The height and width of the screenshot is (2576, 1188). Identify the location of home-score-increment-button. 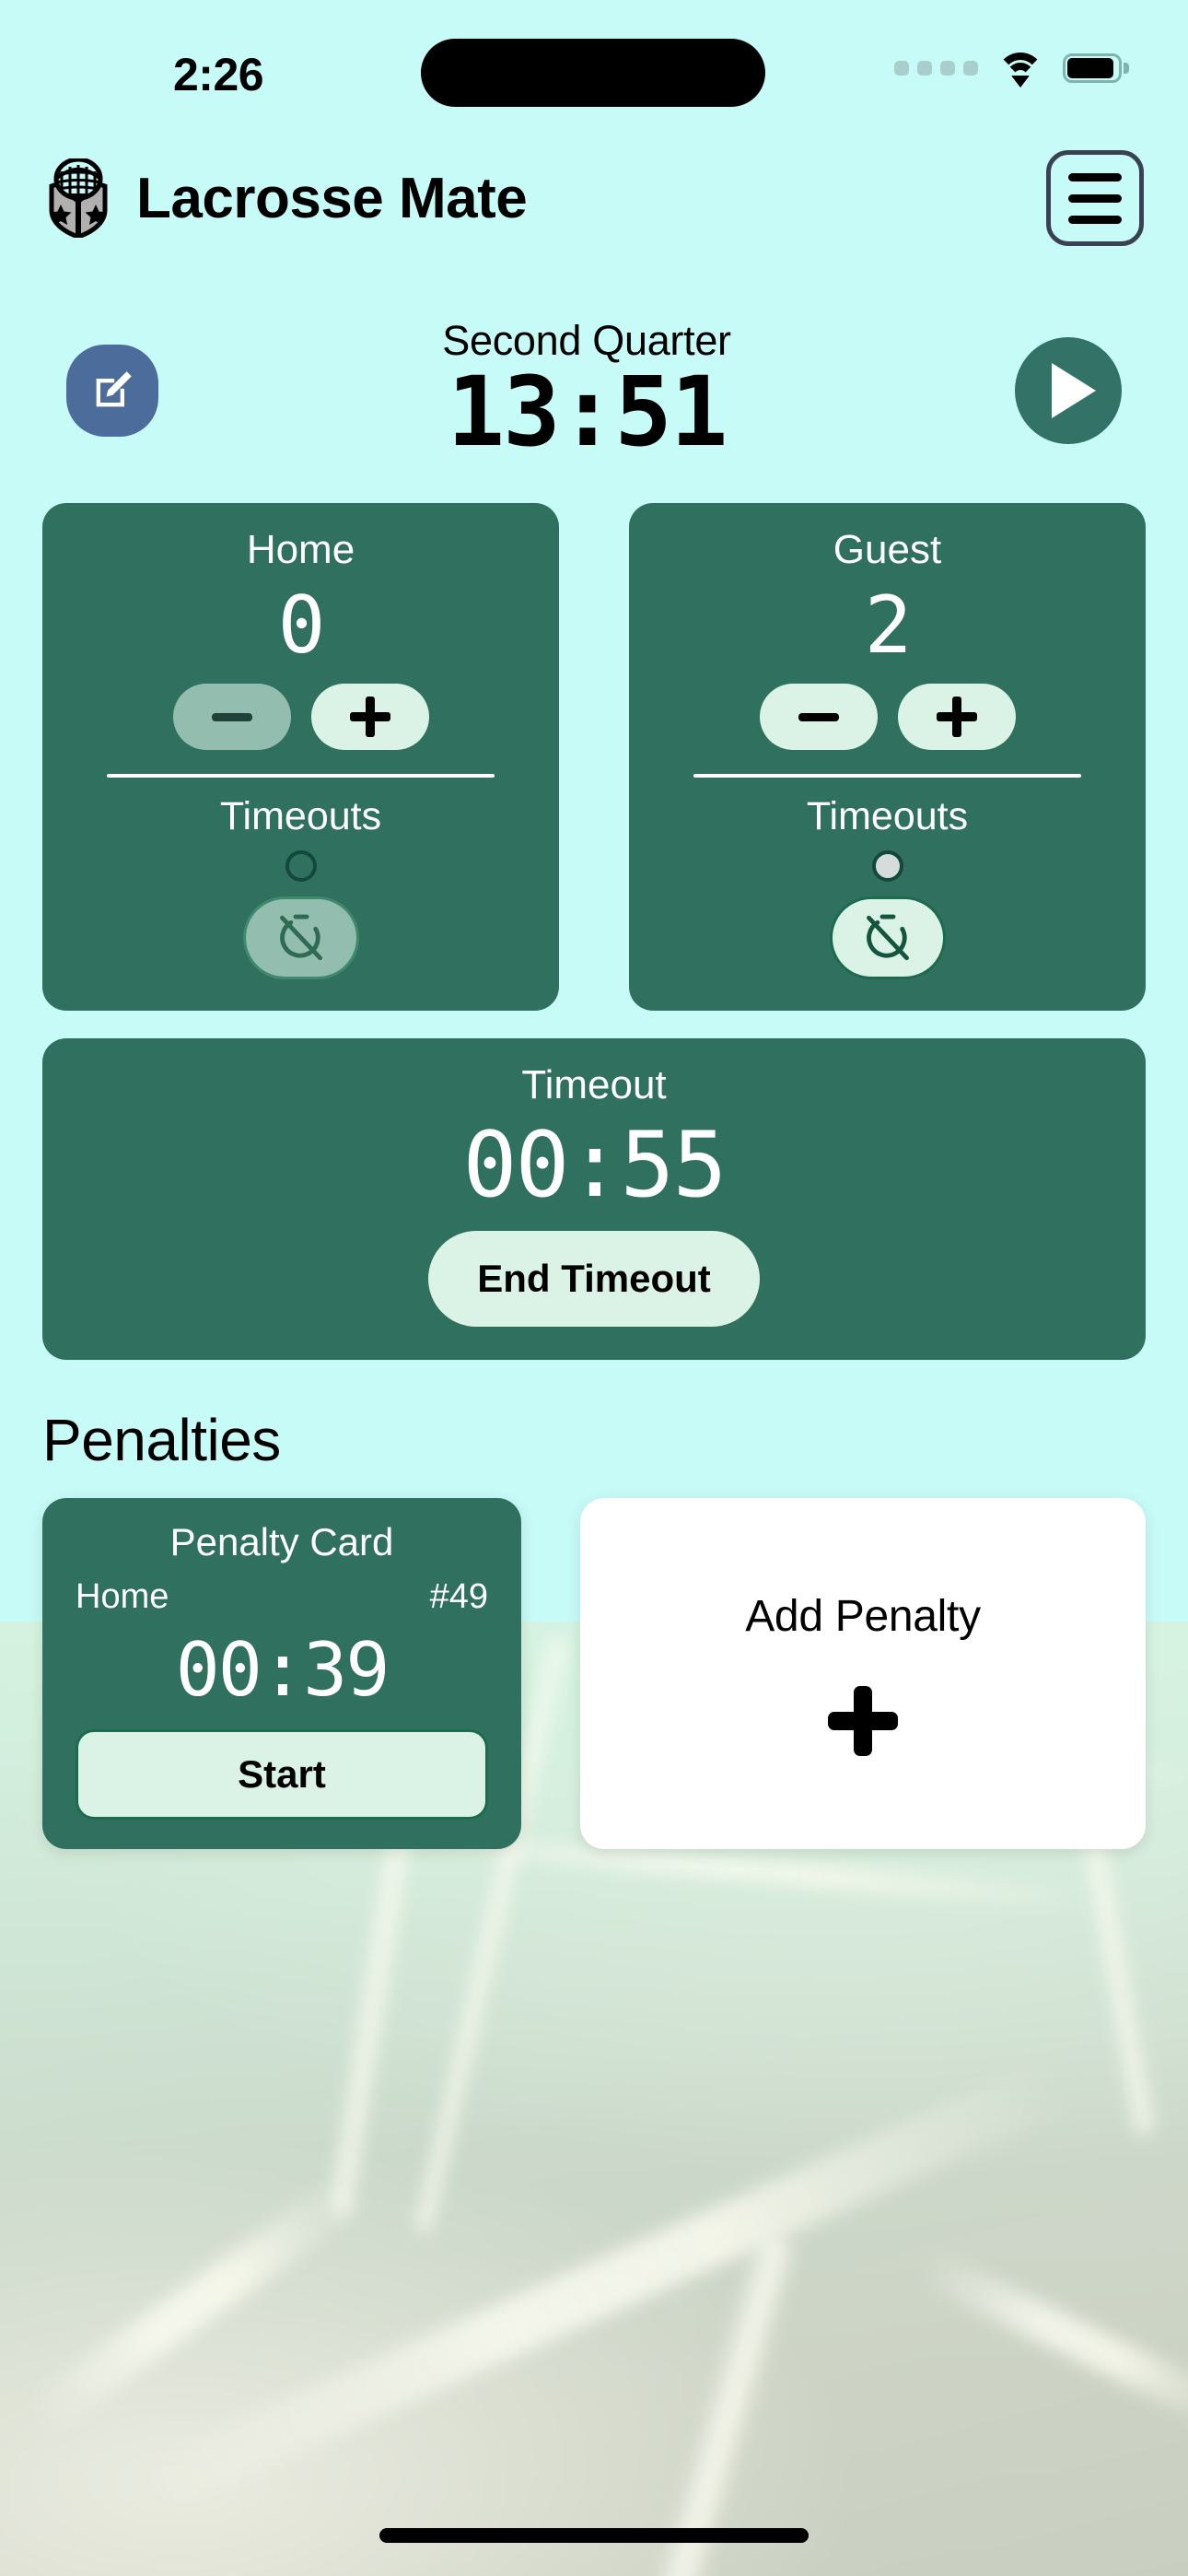
(369, 717).